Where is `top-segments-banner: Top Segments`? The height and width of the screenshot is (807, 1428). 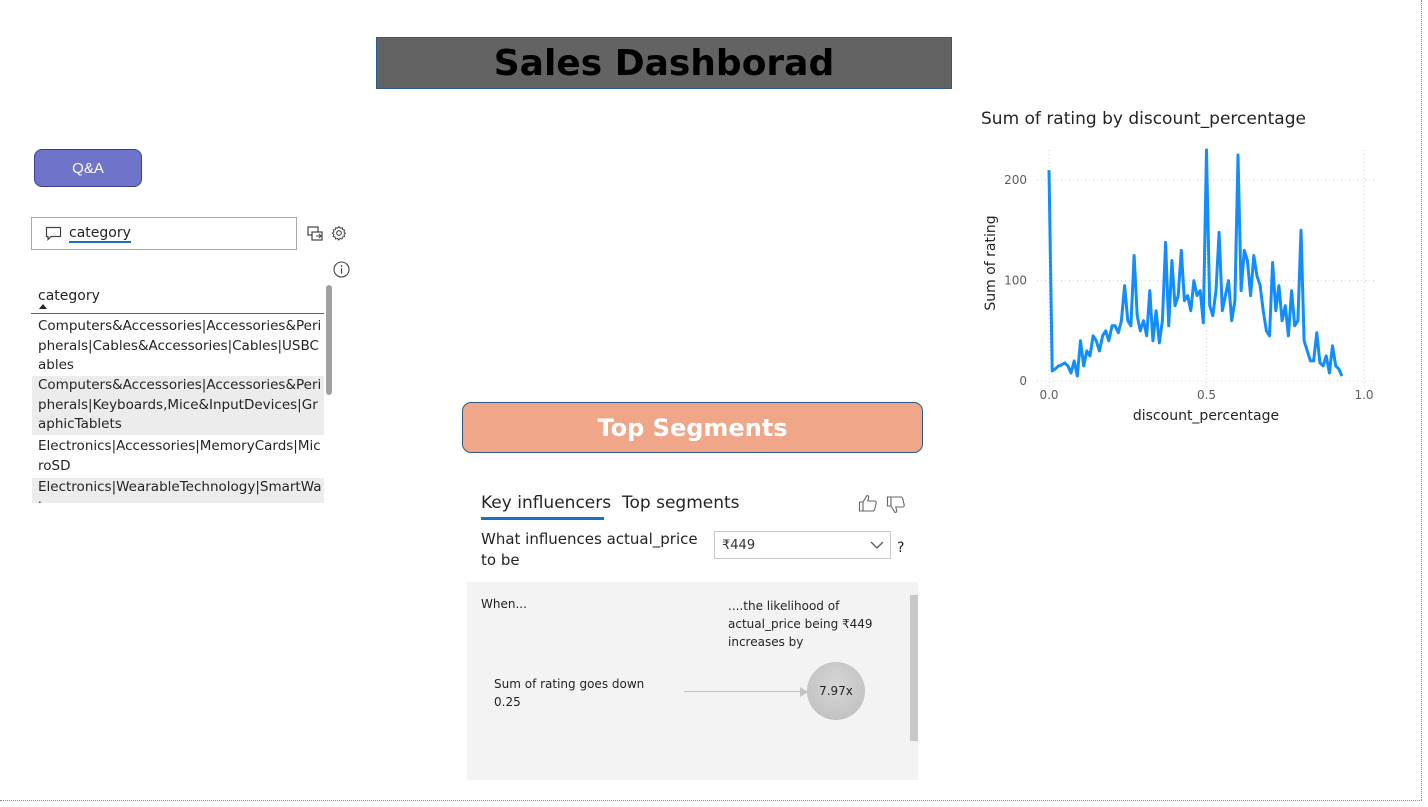 top-segments-banner: Top Segments is located at coordinates (692, 427).